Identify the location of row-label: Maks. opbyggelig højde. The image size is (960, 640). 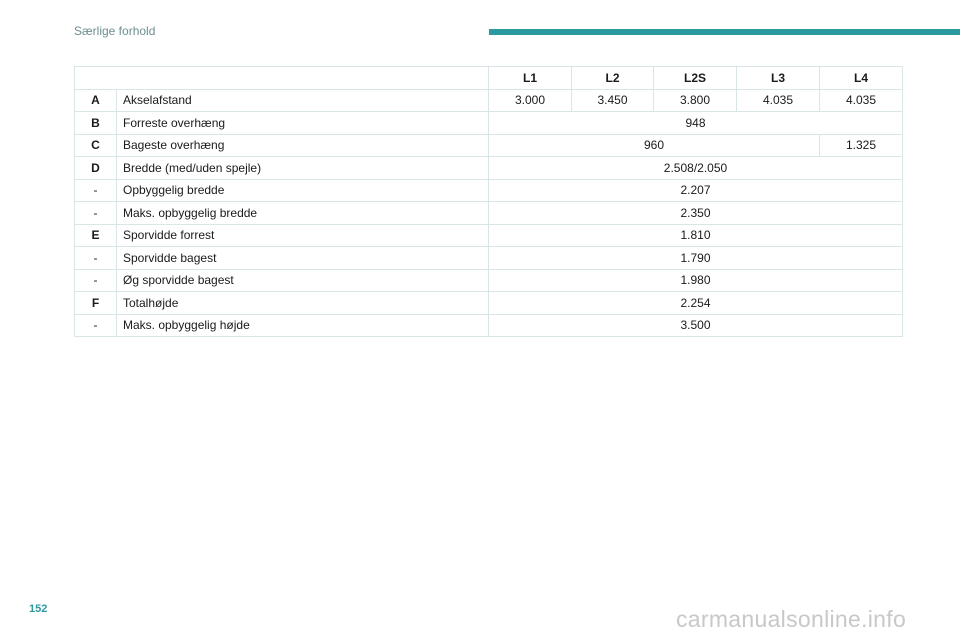
(302, 325).